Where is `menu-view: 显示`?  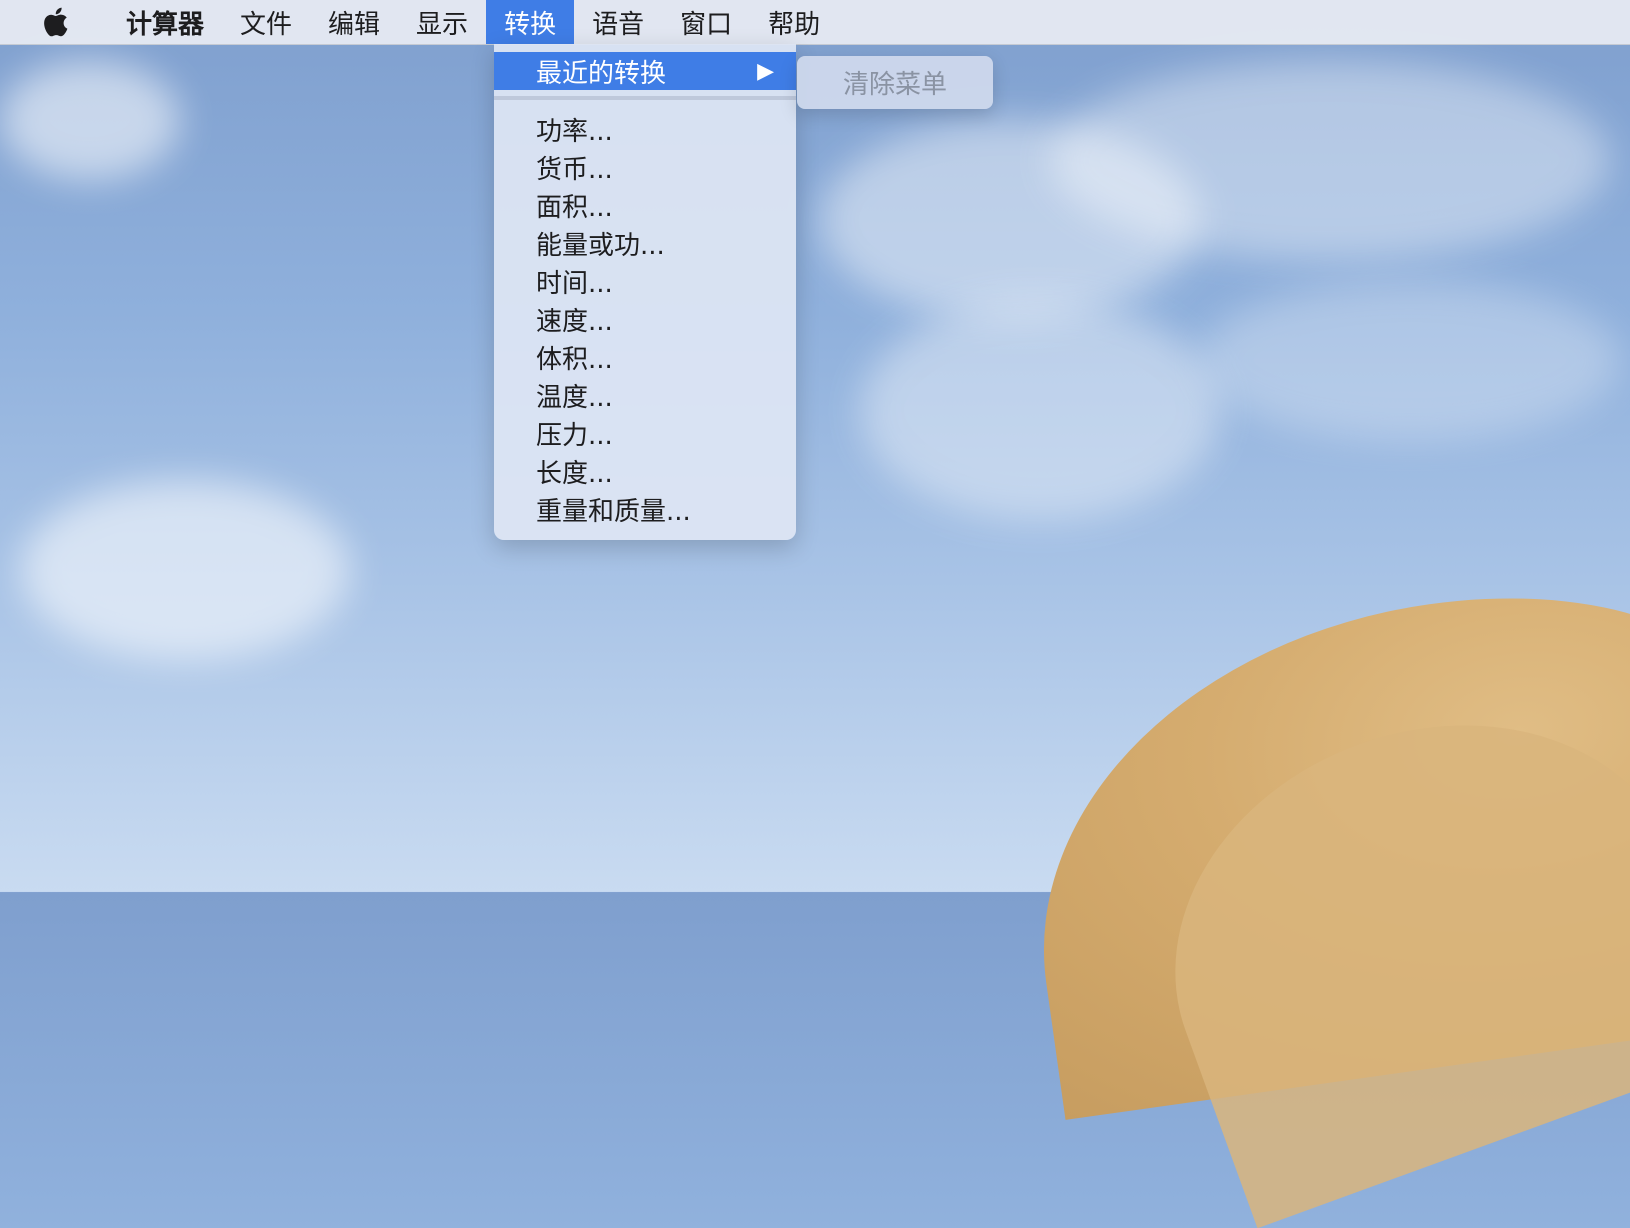 menu-view: 显示 is located at coordinates (442, 22).